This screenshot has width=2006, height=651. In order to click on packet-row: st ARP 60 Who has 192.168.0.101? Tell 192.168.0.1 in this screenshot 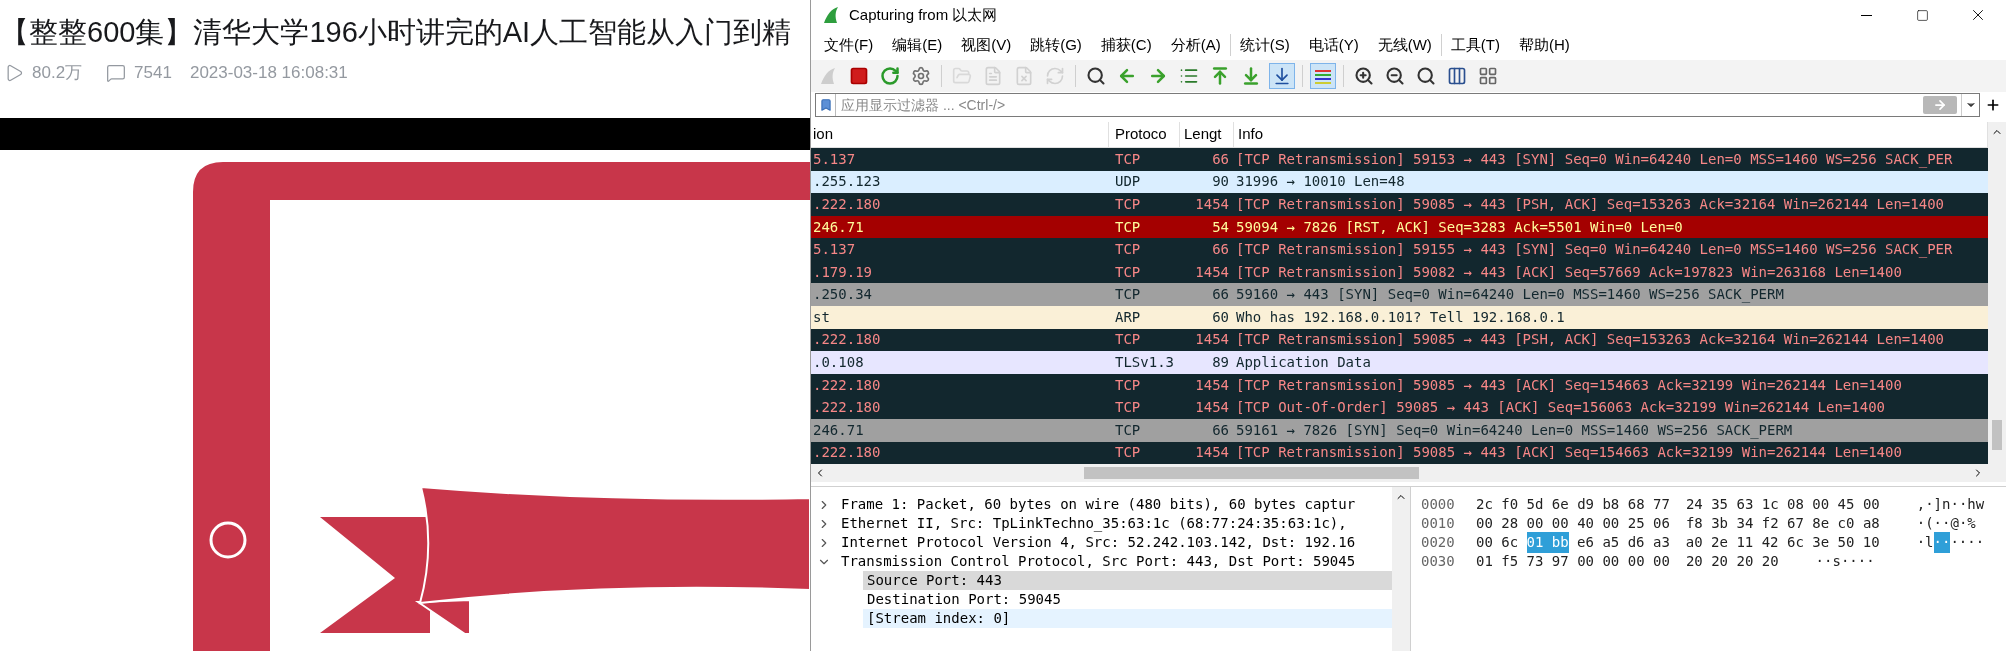, I will do `click(1399, 317)`.